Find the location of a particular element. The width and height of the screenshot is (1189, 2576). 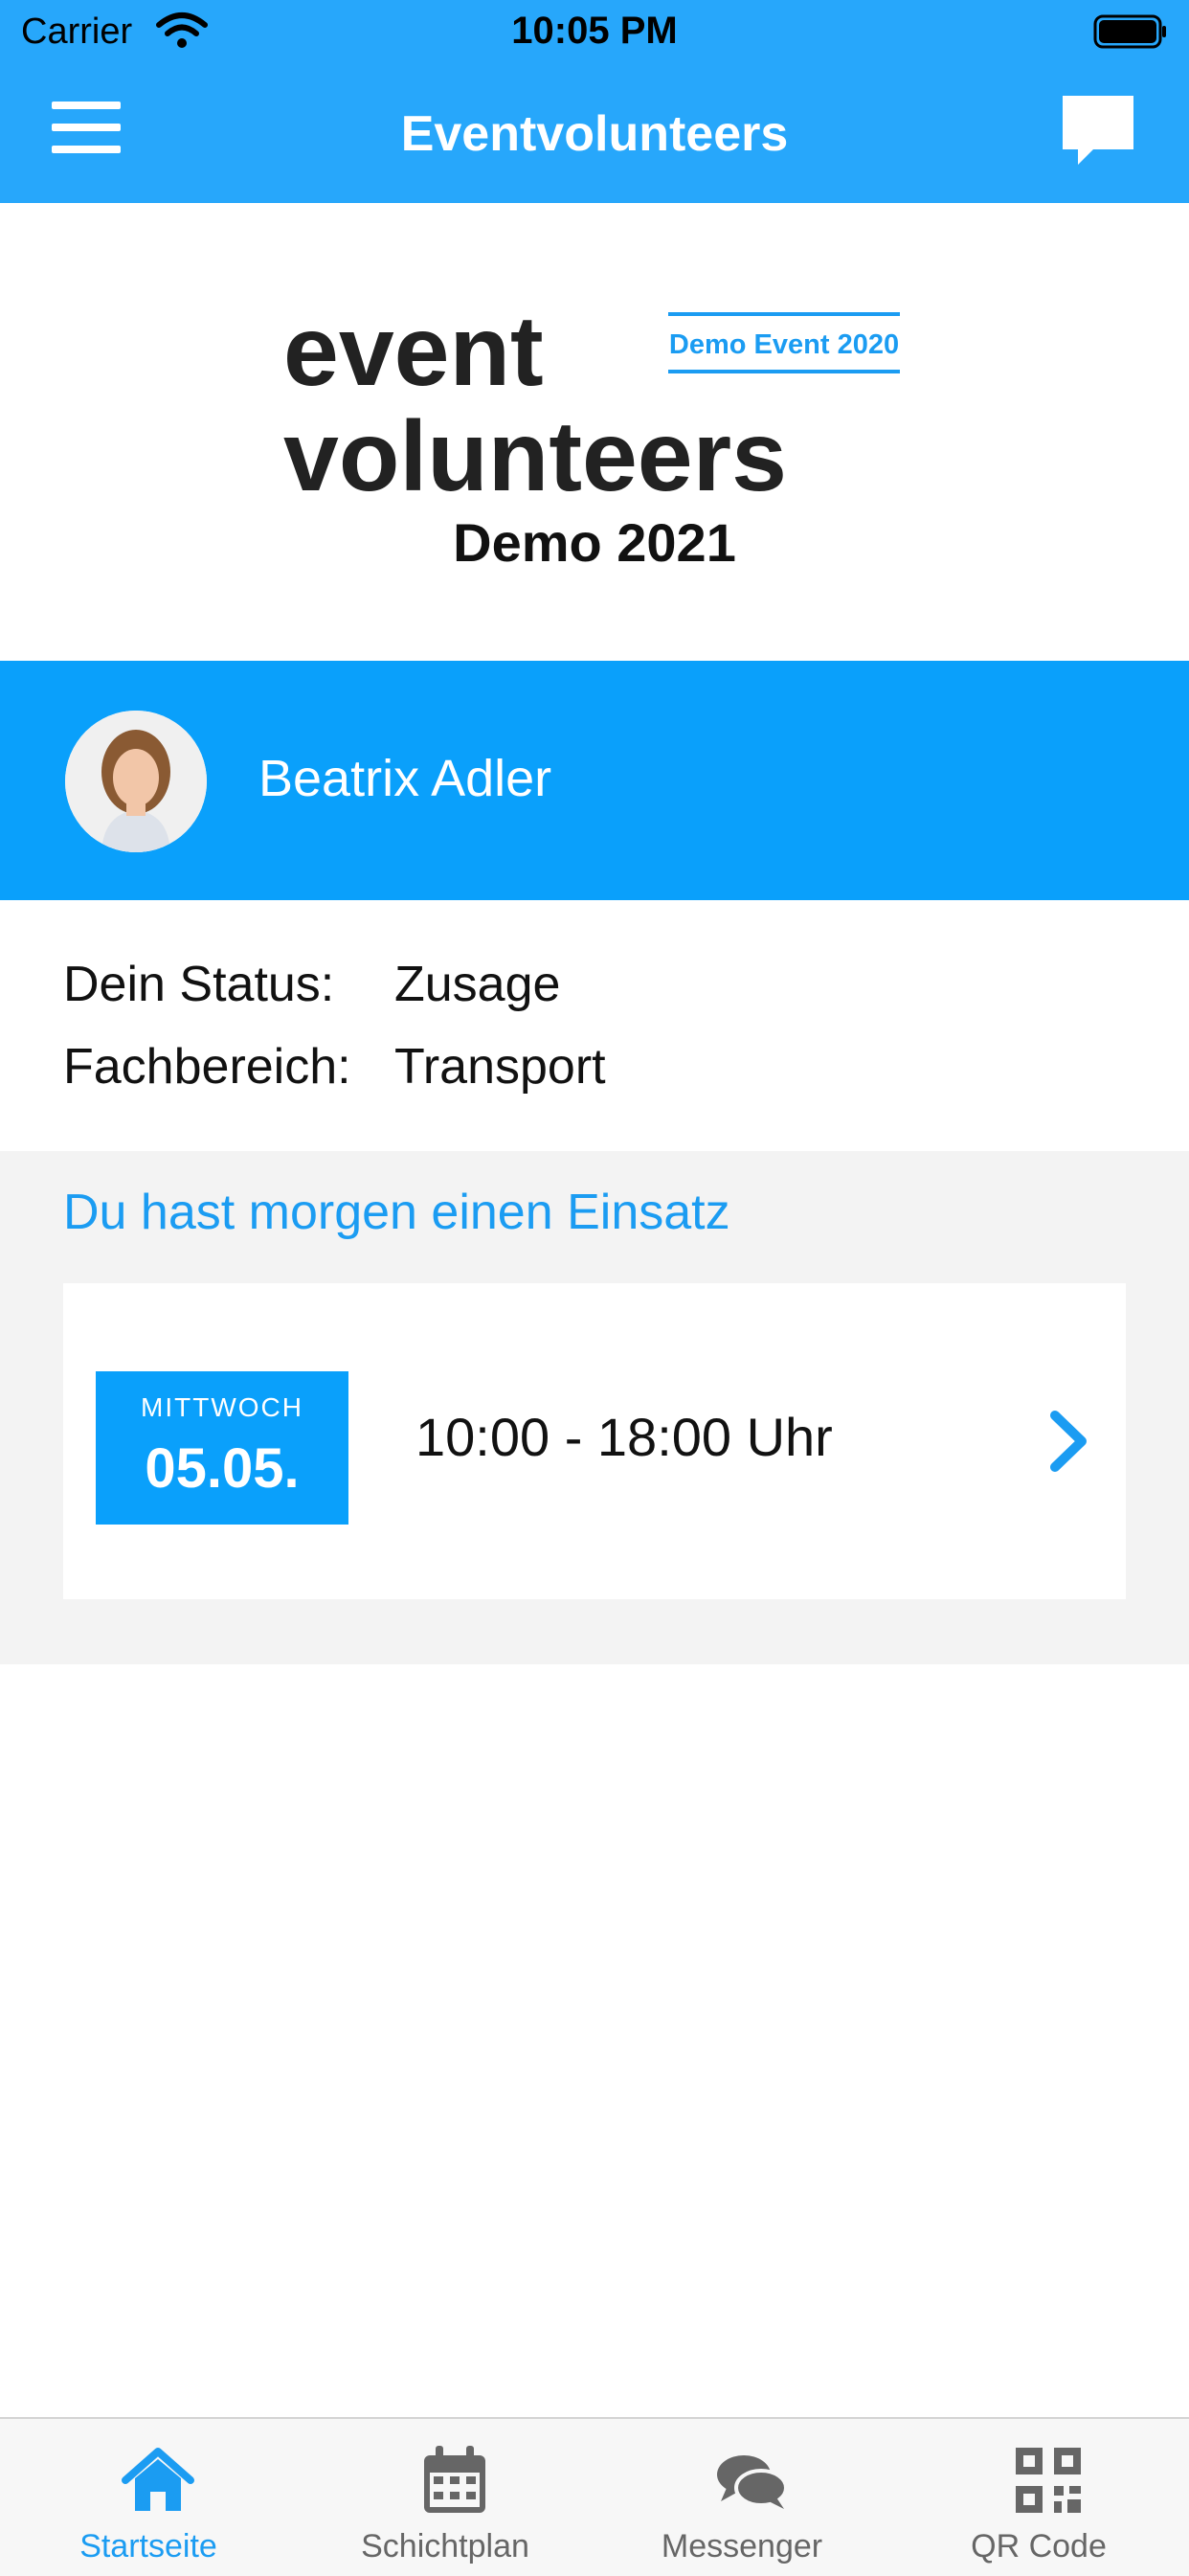

tab-startseite: Startseite is located at coordinates (148, 2497).